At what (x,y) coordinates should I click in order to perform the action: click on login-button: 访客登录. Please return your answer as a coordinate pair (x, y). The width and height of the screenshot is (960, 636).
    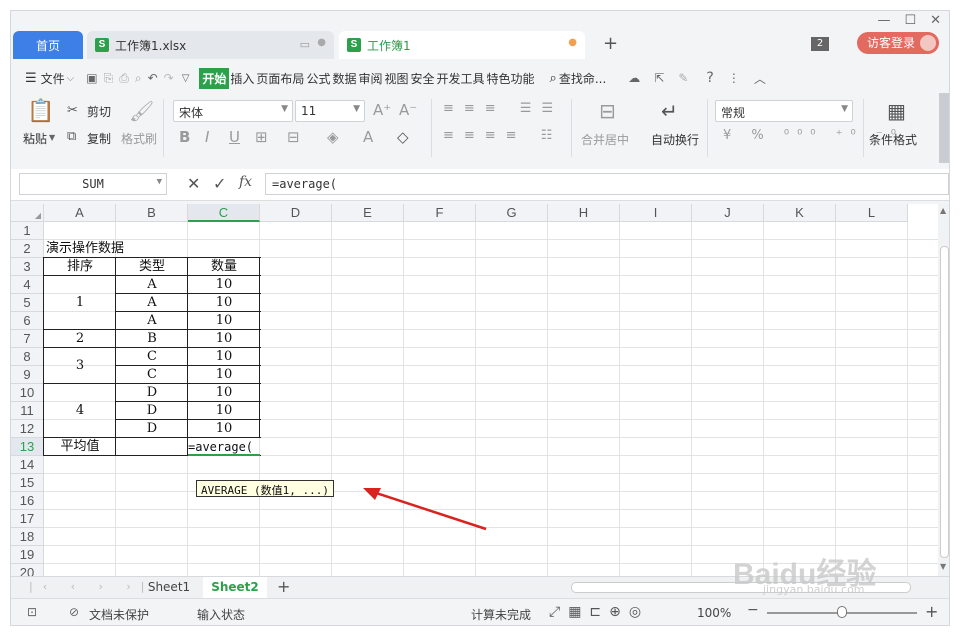
    Looking at the image, I should click on (898, 43).